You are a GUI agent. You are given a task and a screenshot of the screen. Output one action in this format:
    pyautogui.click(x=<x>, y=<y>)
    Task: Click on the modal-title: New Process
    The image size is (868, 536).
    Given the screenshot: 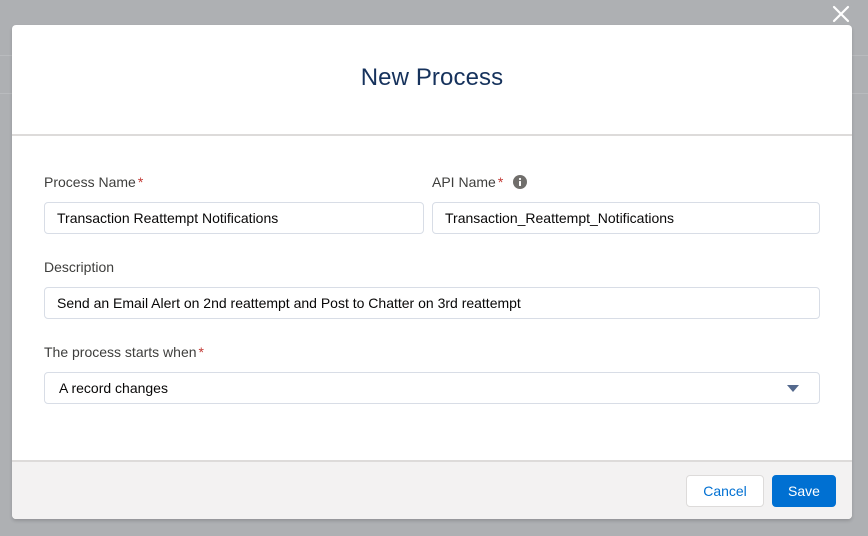 What is the action you would take?
    pyautogui.click(x=432, y=77)
    